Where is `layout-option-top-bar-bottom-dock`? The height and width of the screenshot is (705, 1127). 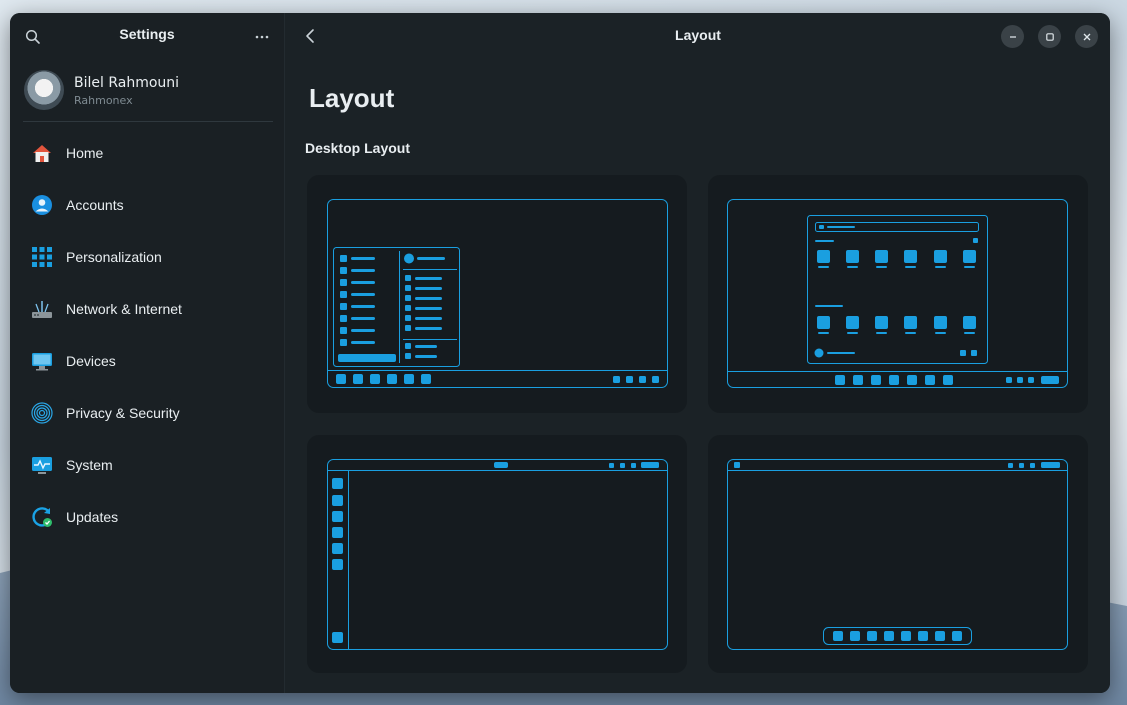
layout-option-top-bar-bottom-dock is located at coordinates (898, 554).